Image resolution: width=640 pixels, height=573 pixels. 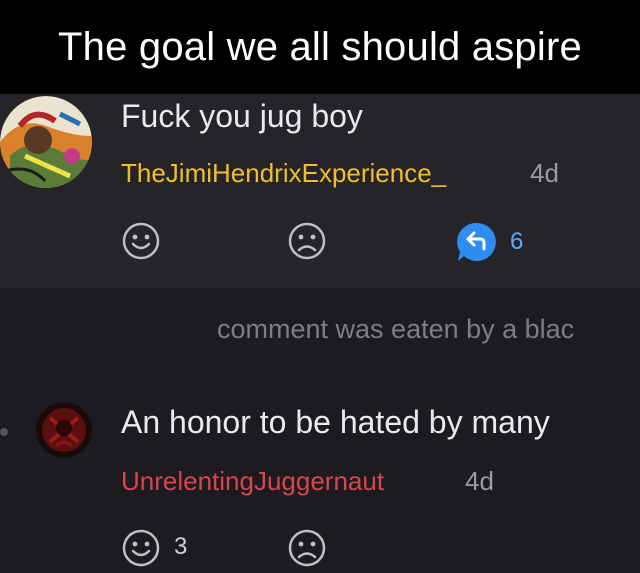 What do you see at coordinates (4, 432) in the screenshot?
I see `thread-indicator-dot` at bounding box center [4, 432].